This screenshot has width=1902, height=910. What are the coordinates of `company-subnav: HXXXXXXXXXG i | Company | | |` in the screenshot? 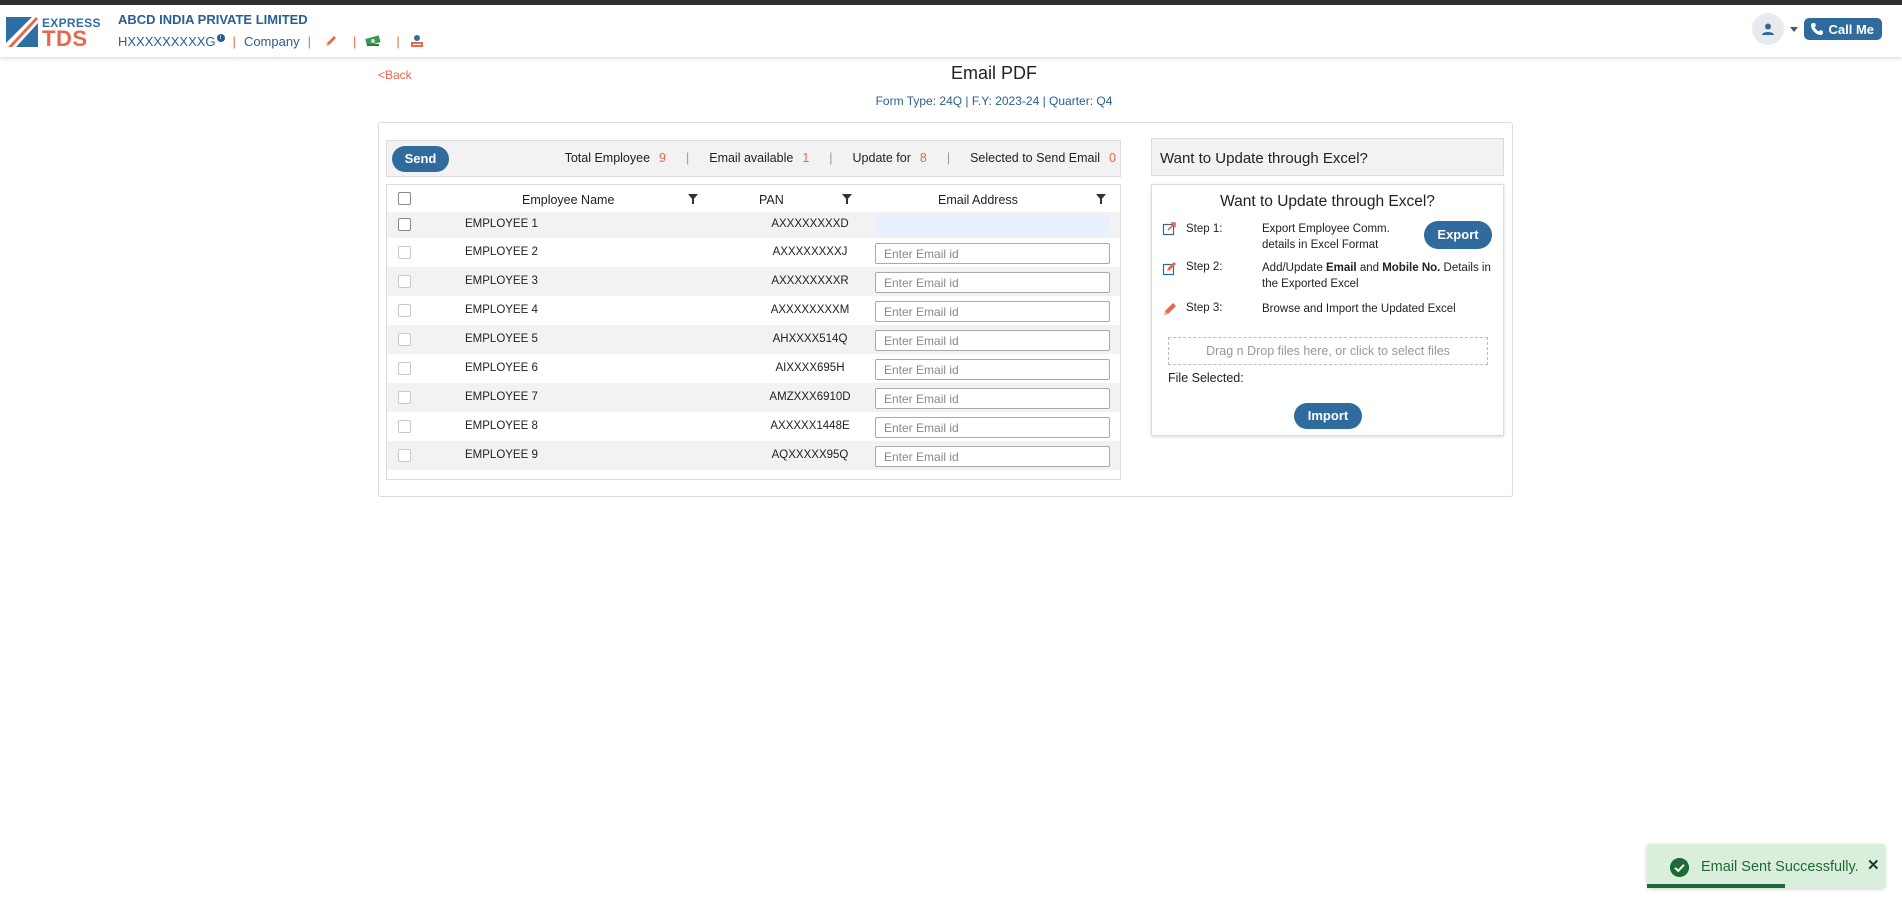 It's located at (272, 41).